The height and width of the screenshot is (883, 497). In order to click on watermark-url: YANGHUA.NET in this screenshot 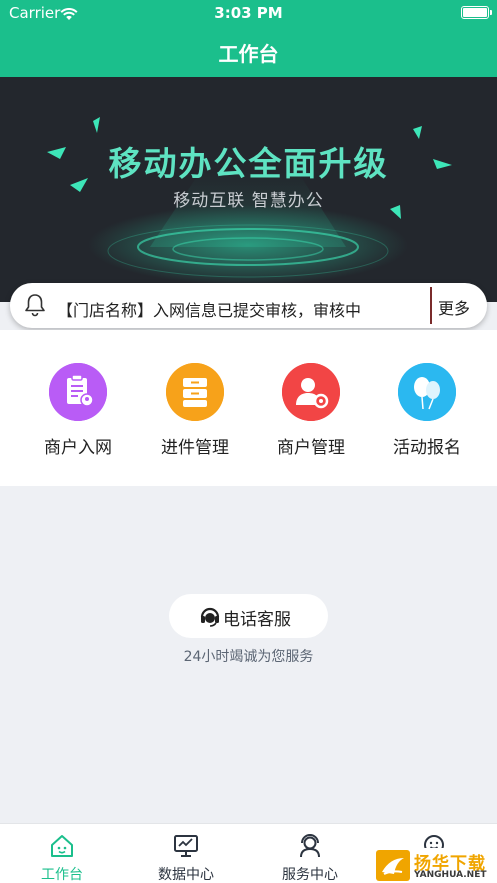, I will do `click(450, 875)`.